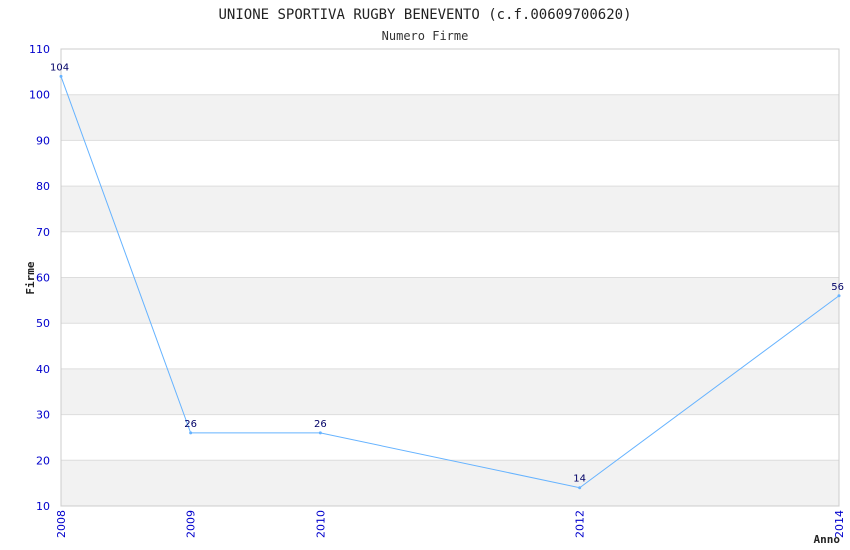  Describe the element at coordinates (39, 49) in the screenshot. I see `y-tick-label: 110` at that location.